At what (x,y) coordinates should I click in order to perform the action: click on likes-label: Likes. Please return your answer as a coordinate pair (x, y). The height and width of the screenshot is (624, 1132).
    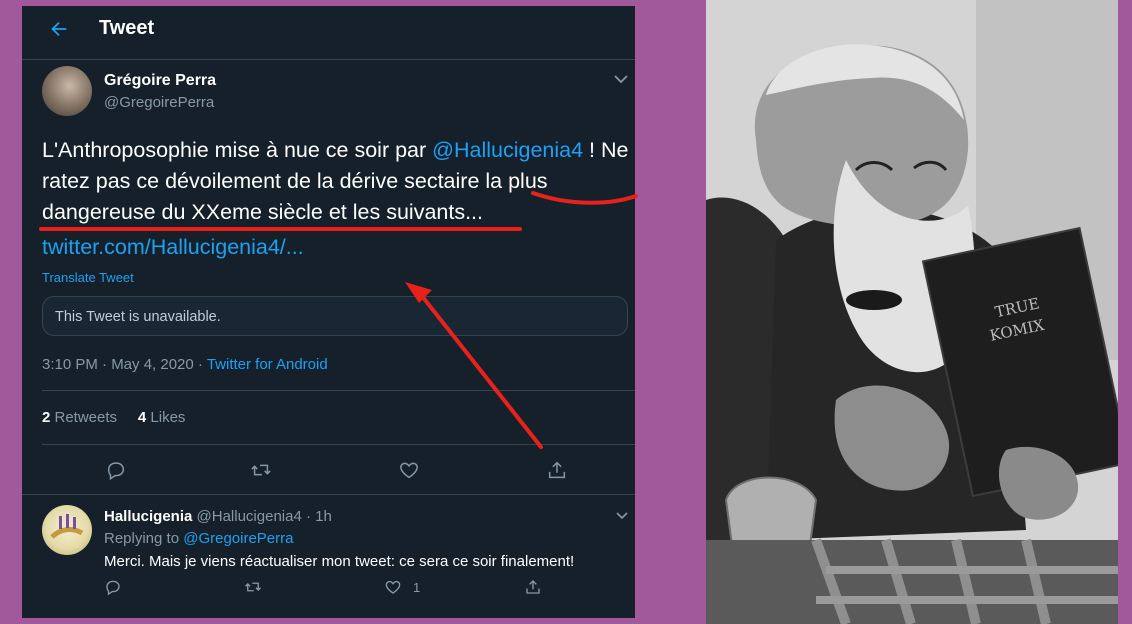
    Looking at the image, I should click on (166, 417).